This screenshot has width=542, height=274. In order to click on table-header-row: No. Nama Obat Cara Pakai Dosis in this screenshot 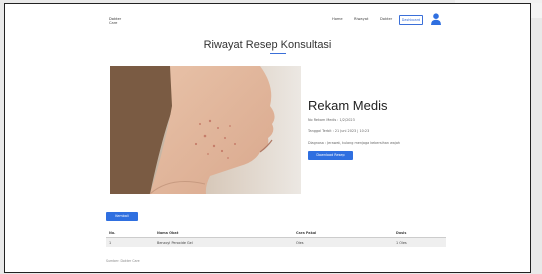, I will do `click(276, 233)`.